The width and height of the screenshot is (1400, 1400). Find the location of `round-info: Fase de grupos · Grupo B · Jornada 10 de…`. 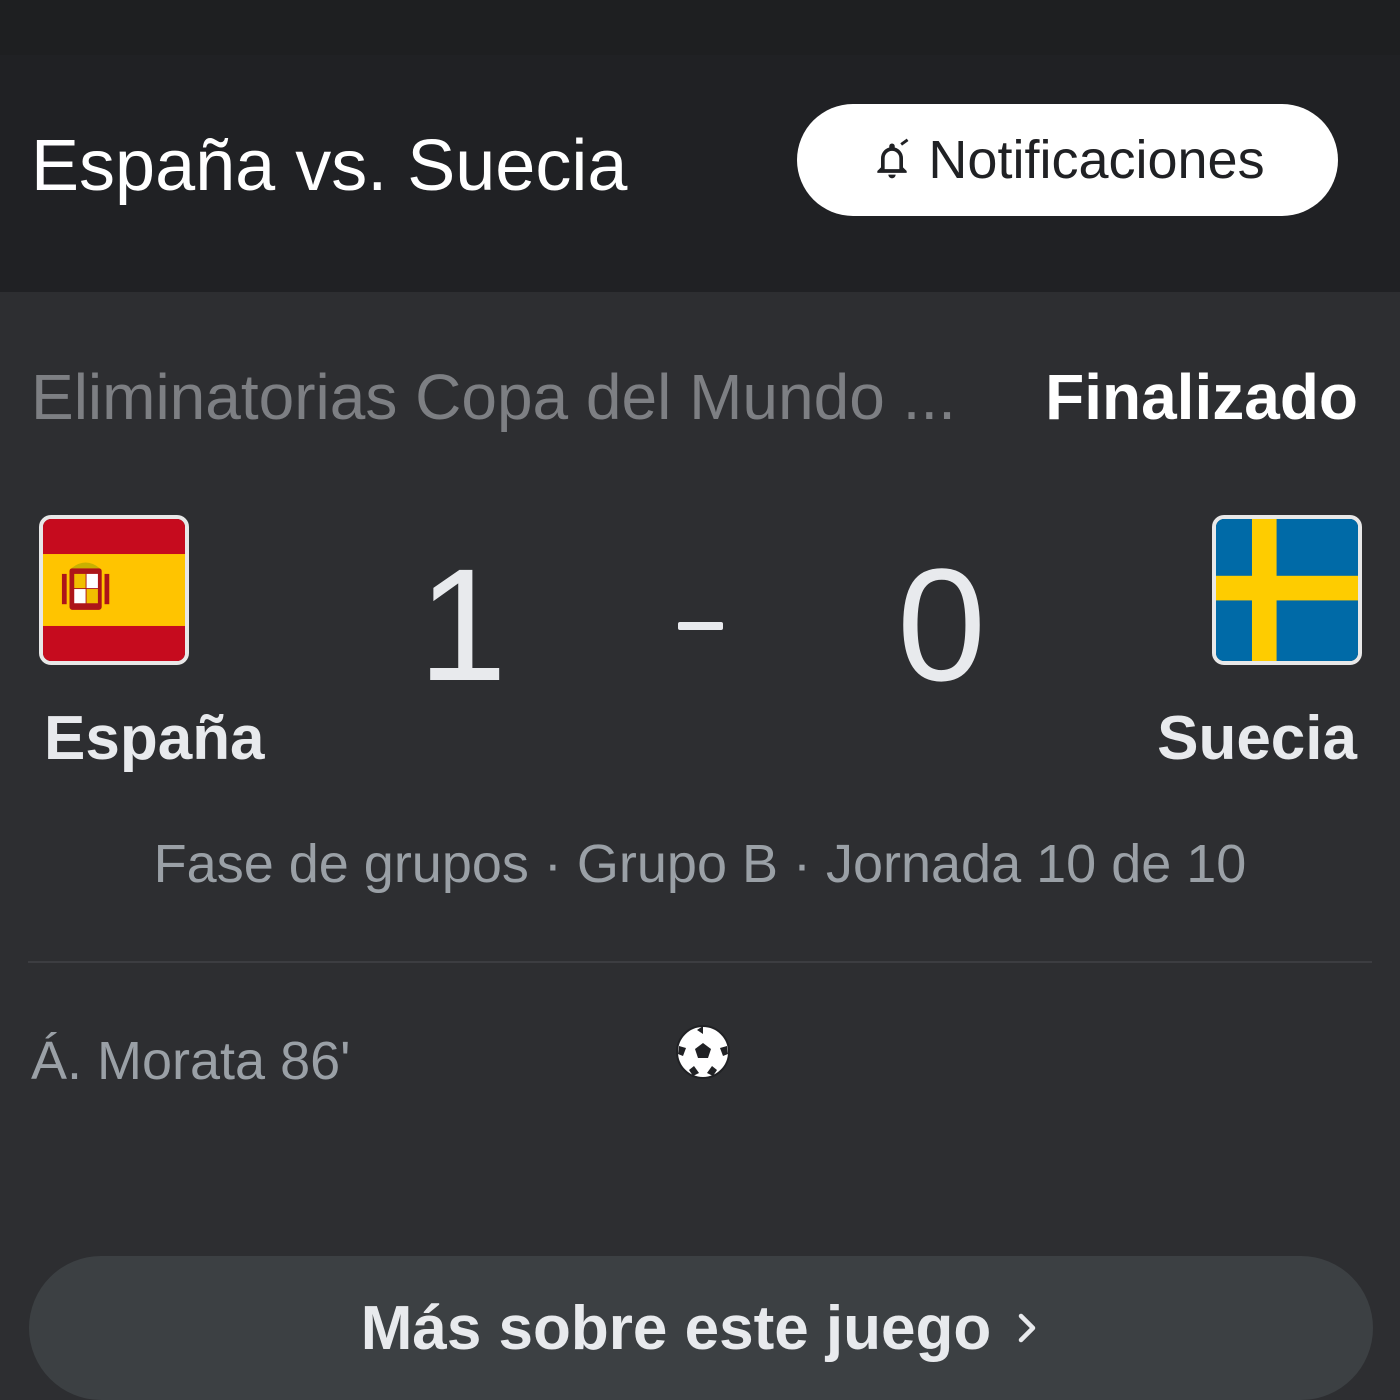

round-info: Fase de grupos · Grupo B · Jornada 10 de… is located at coordinates (700, 864).